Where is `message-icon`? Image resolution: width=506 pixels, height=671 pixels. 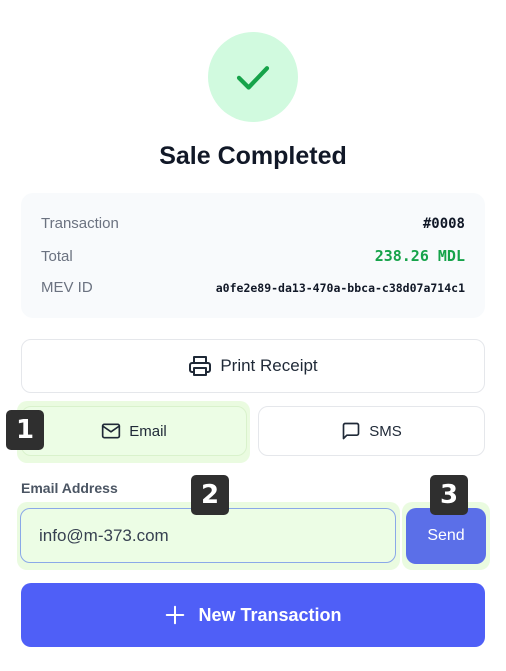
message-icon is located at coordinates (351, 431).